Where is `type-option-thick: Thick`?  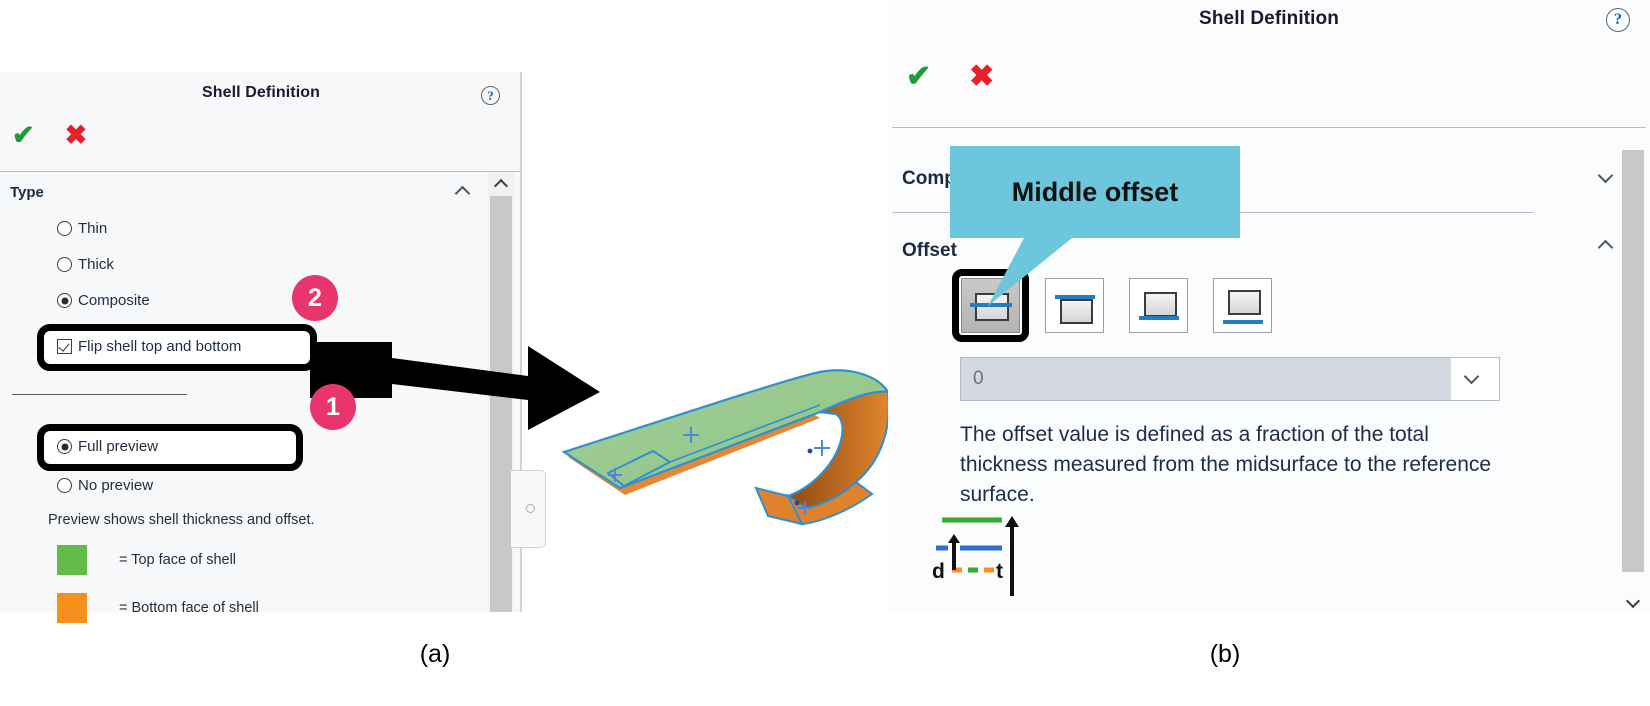
type-option-thick: Thick is located at coordinates (85, 264).